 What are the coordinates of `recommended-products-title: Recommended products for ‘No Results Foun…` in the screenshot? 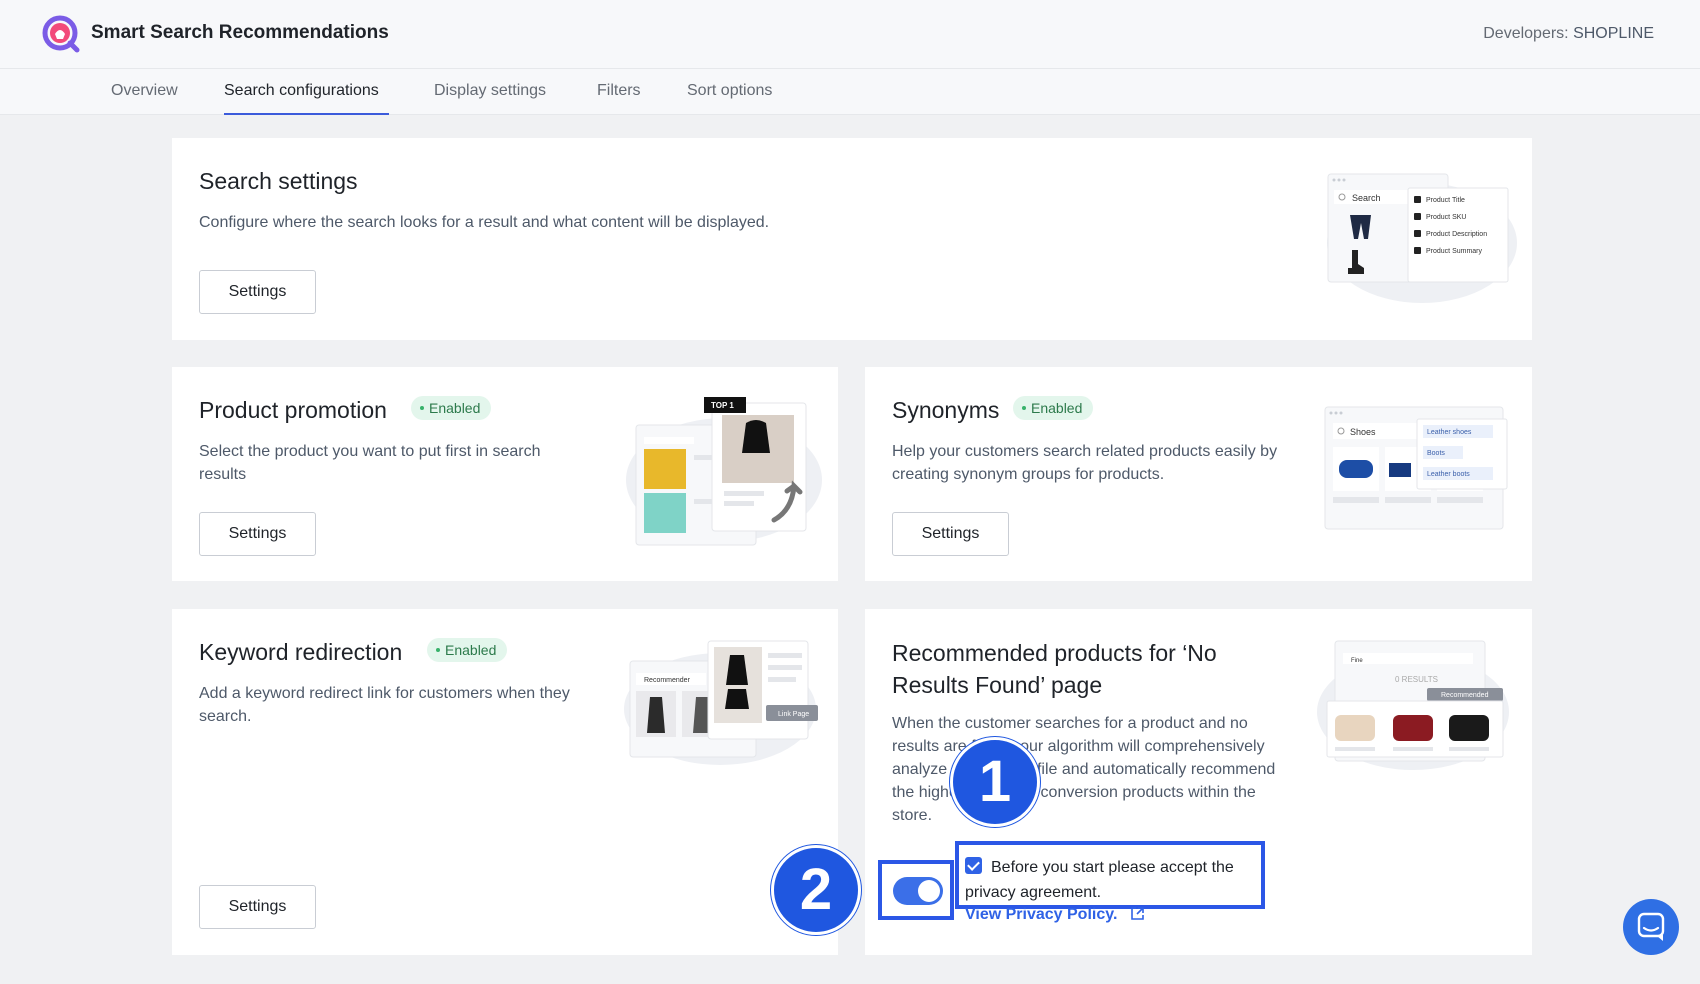 It's located at (1054, 669).